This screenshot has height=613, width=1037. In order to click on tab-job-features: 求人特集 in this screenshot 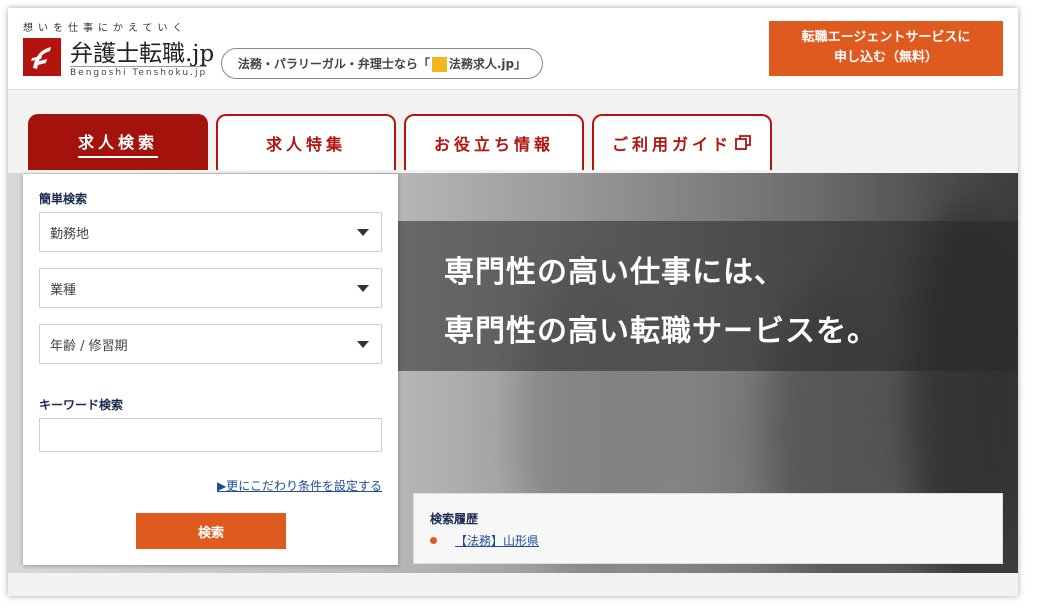, I will do `click(306, 142)`.